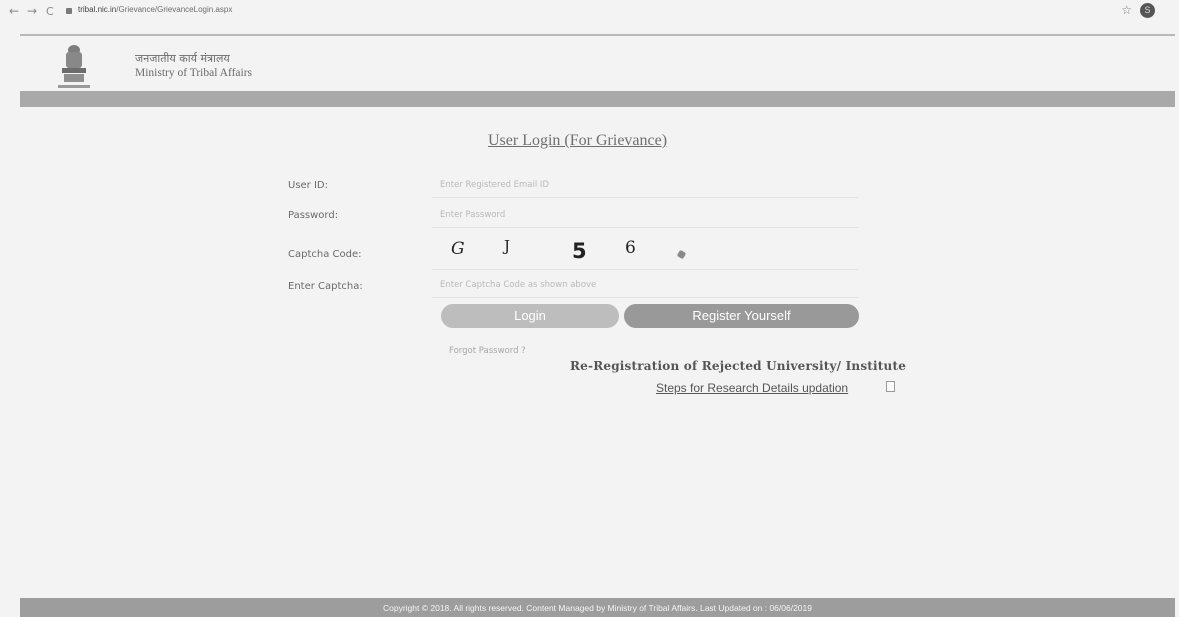 The image size is (1179, 617). I want to click on forgot-password-link: Forgot Password ?, so click(487, 351).